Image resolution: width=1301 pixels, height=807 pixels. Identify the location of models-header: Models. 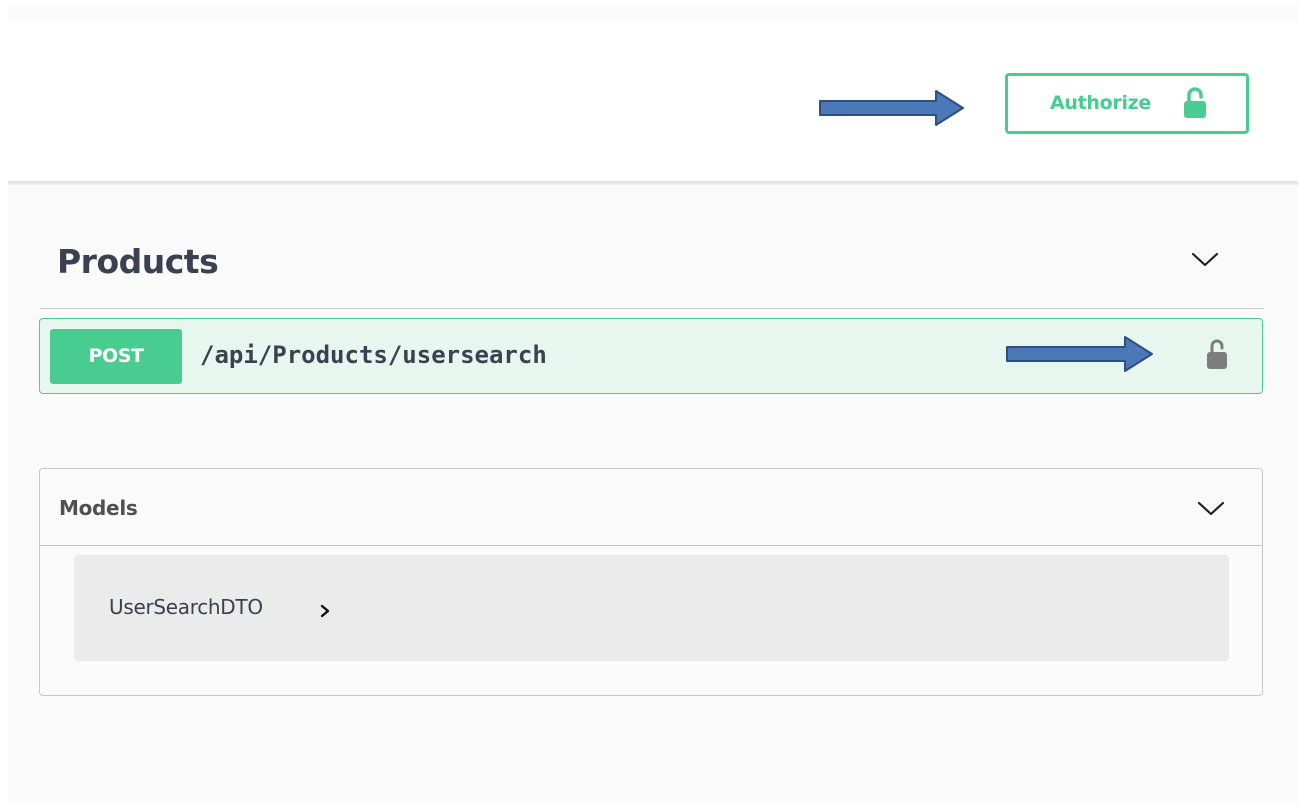
(651, 507).